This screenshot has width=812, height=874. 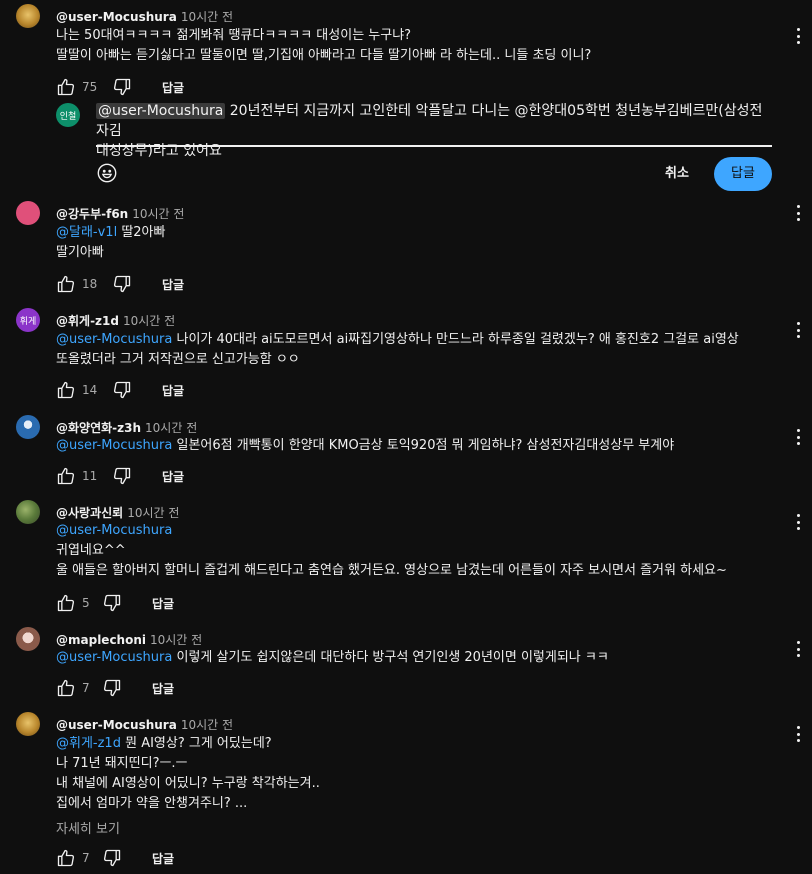 What do you see at coordinates (89, 513) in the screenshot?
I see `author-name: @사랑과신뢰` at bounding box center [89, 513].